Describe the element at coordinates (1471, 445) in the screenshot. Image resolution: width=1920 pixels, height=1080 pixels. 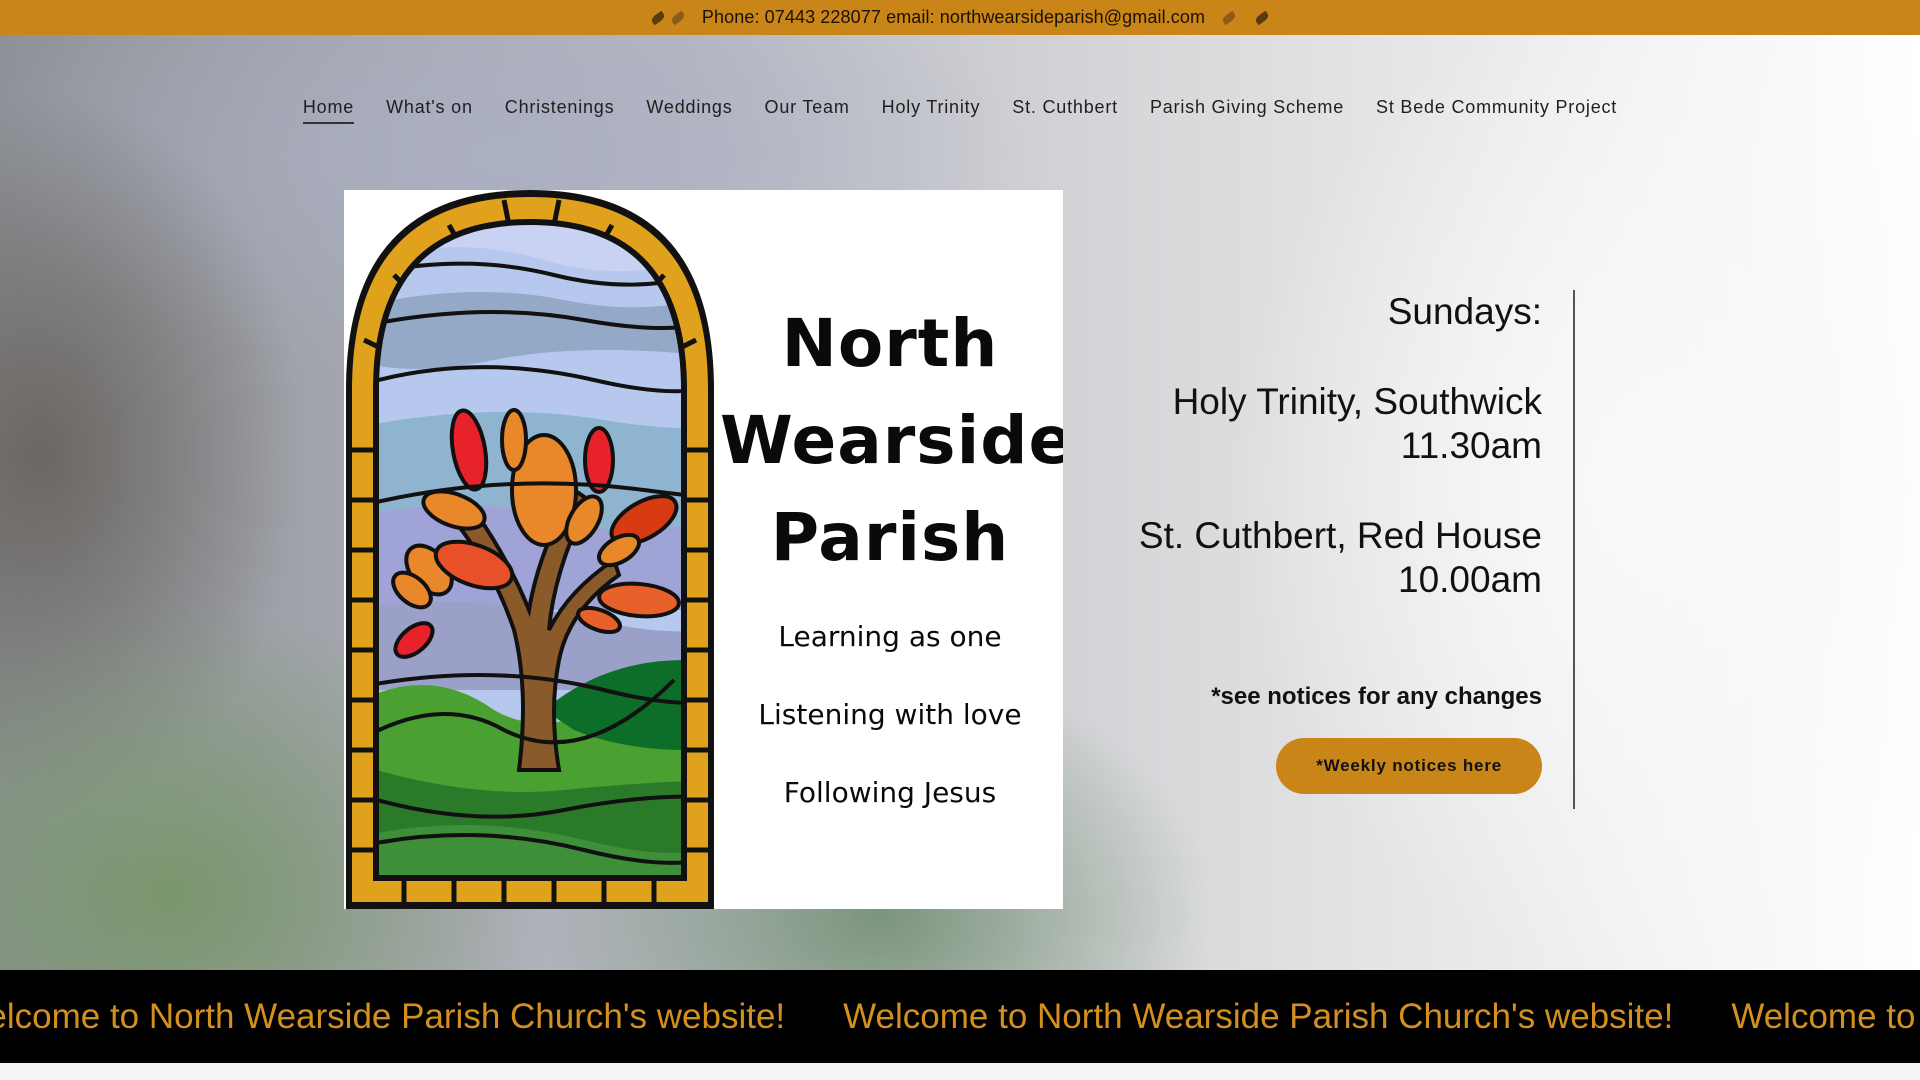
I see `service-time: 11.30am` at that location.